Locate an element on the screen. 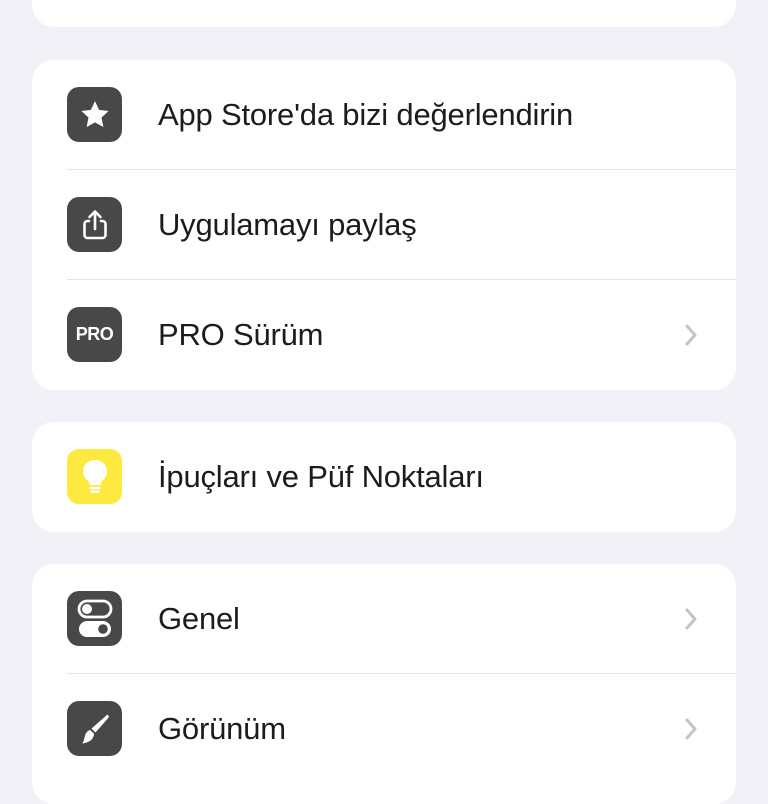  rate-app-label: App Store'da bizi değerlendirin is located at coordinates (366, 114).